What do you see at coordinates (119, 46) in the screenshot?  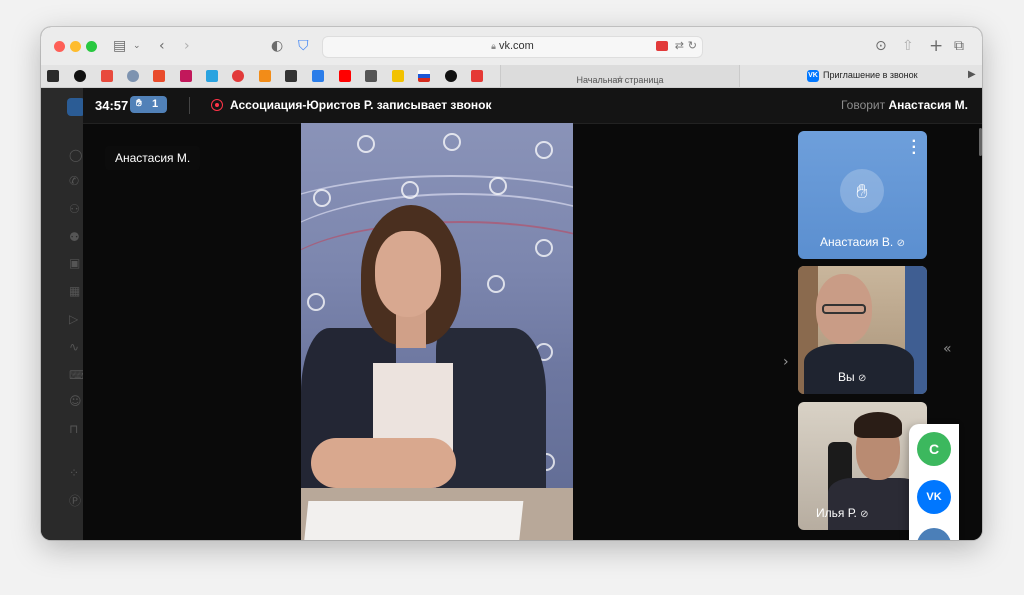 I see `sidebar-toggle-icon: ▤` at bounding box center [119, 46].